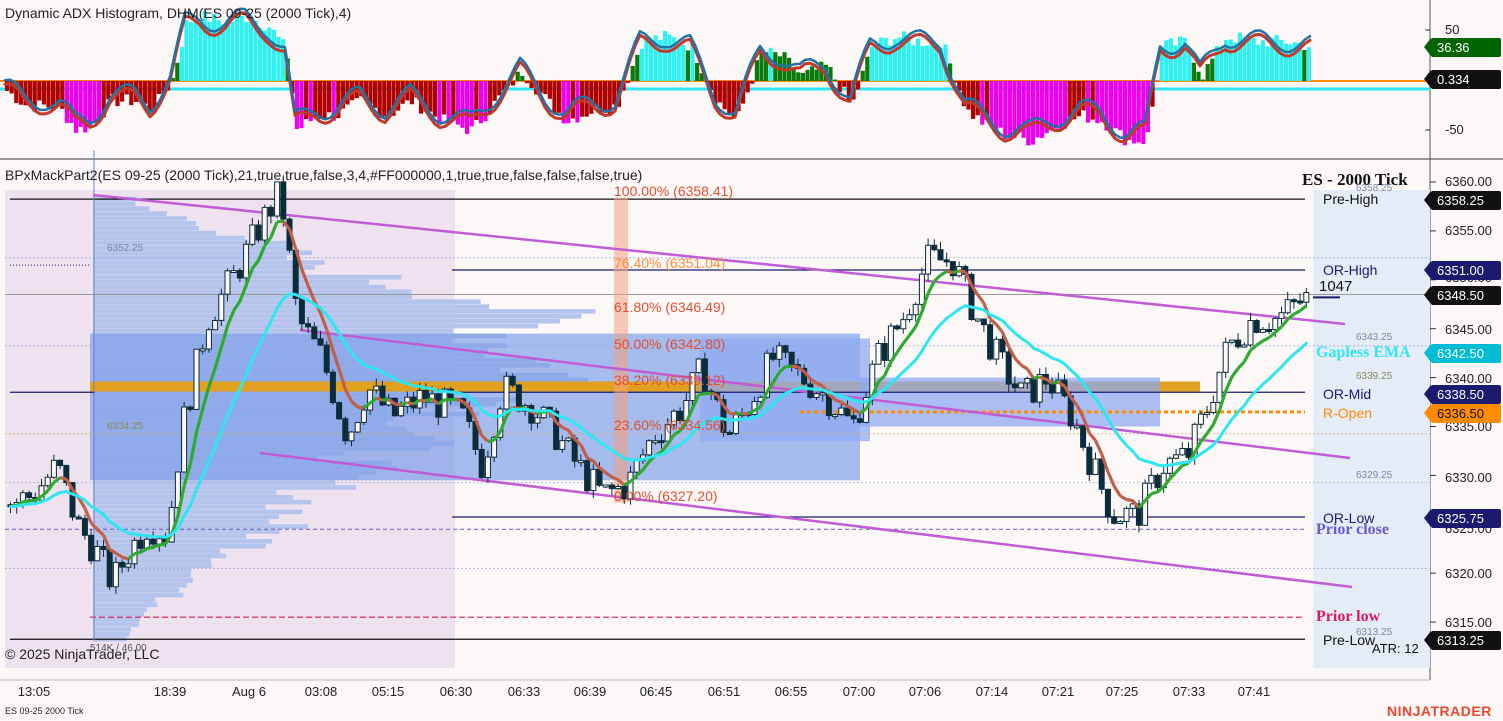 The width and height of the screenshot is (1503, 721). What do you see at coordinates (1374, 475) in the screenshot?
I see `small-level-label: 6329.25` at bounding box center [1374, 475].